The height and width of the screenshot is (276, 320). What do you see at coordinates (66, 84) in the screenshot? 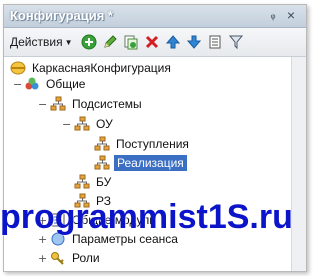
I see `tree-item-label: Общие` at bounding box center [66, 84].